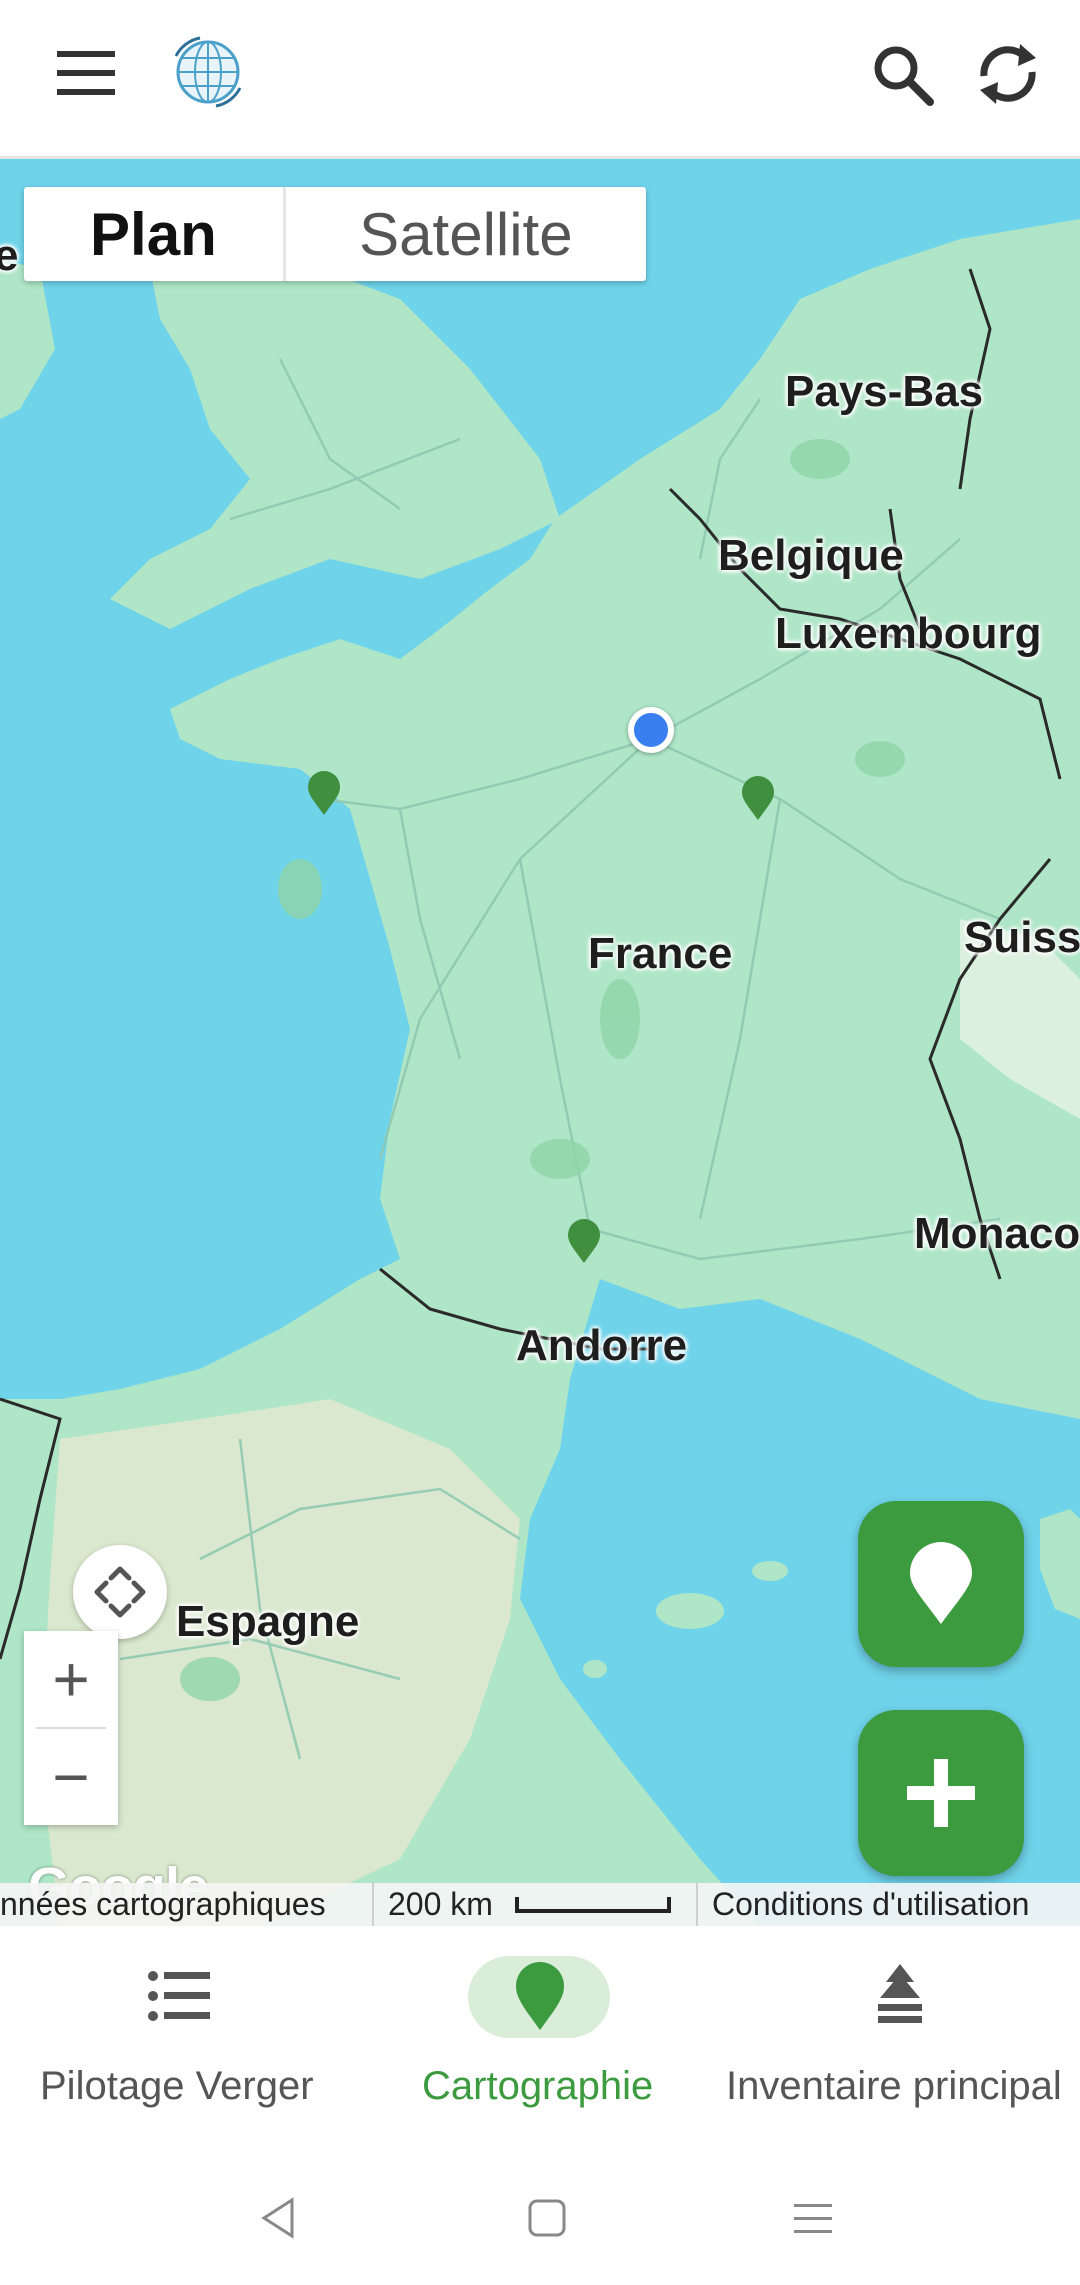  What do you see at coordinates (208, 72) in the screenshot?
I see `app-logo-globe-icon` at bounding box center [208, 72].